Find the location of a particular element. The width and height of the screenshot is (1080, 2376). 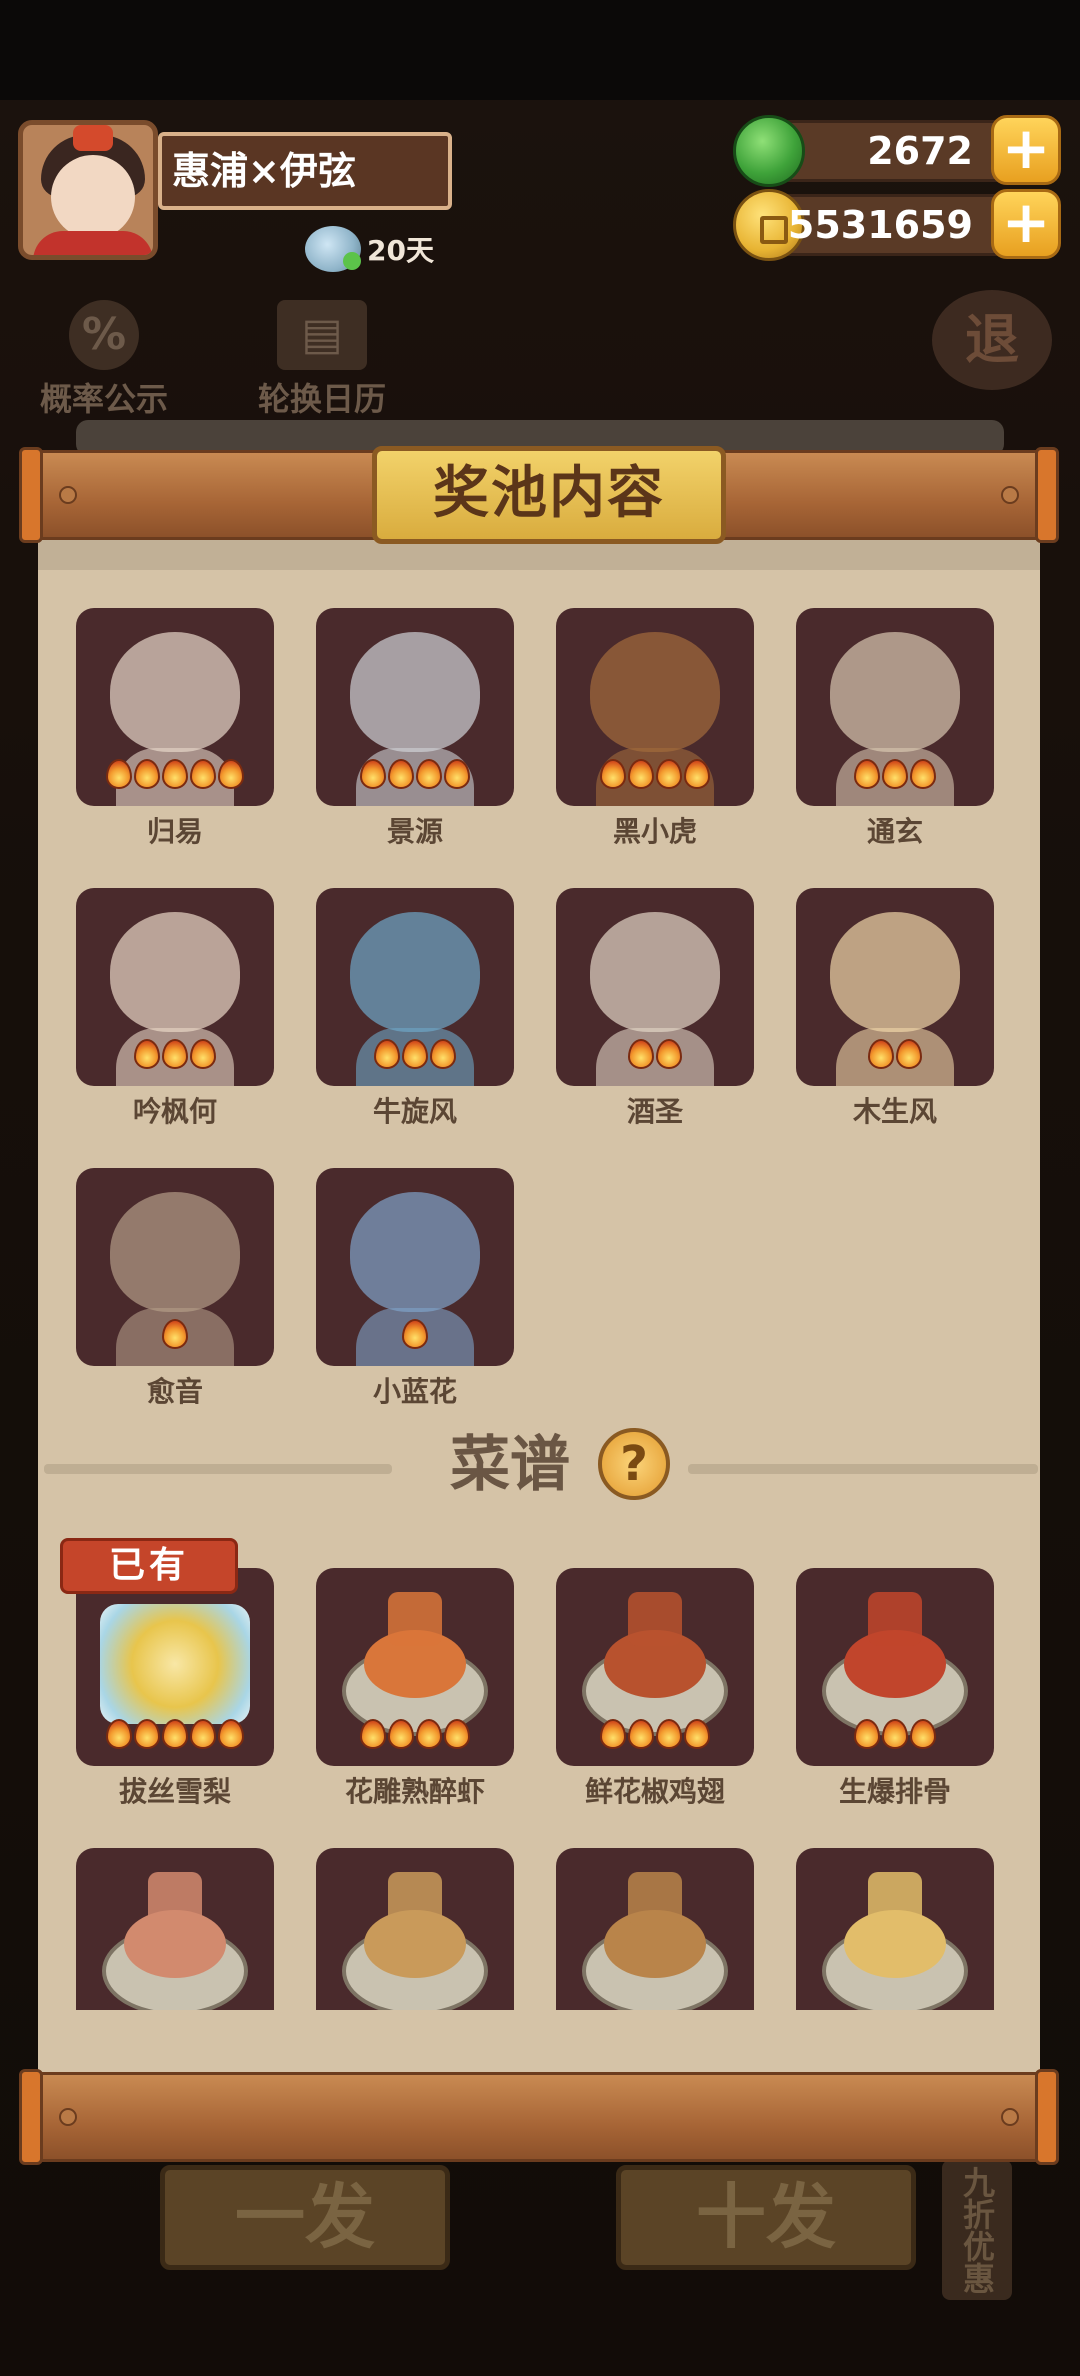

character-card: 愈音 is located at coordinates (175, 1289).